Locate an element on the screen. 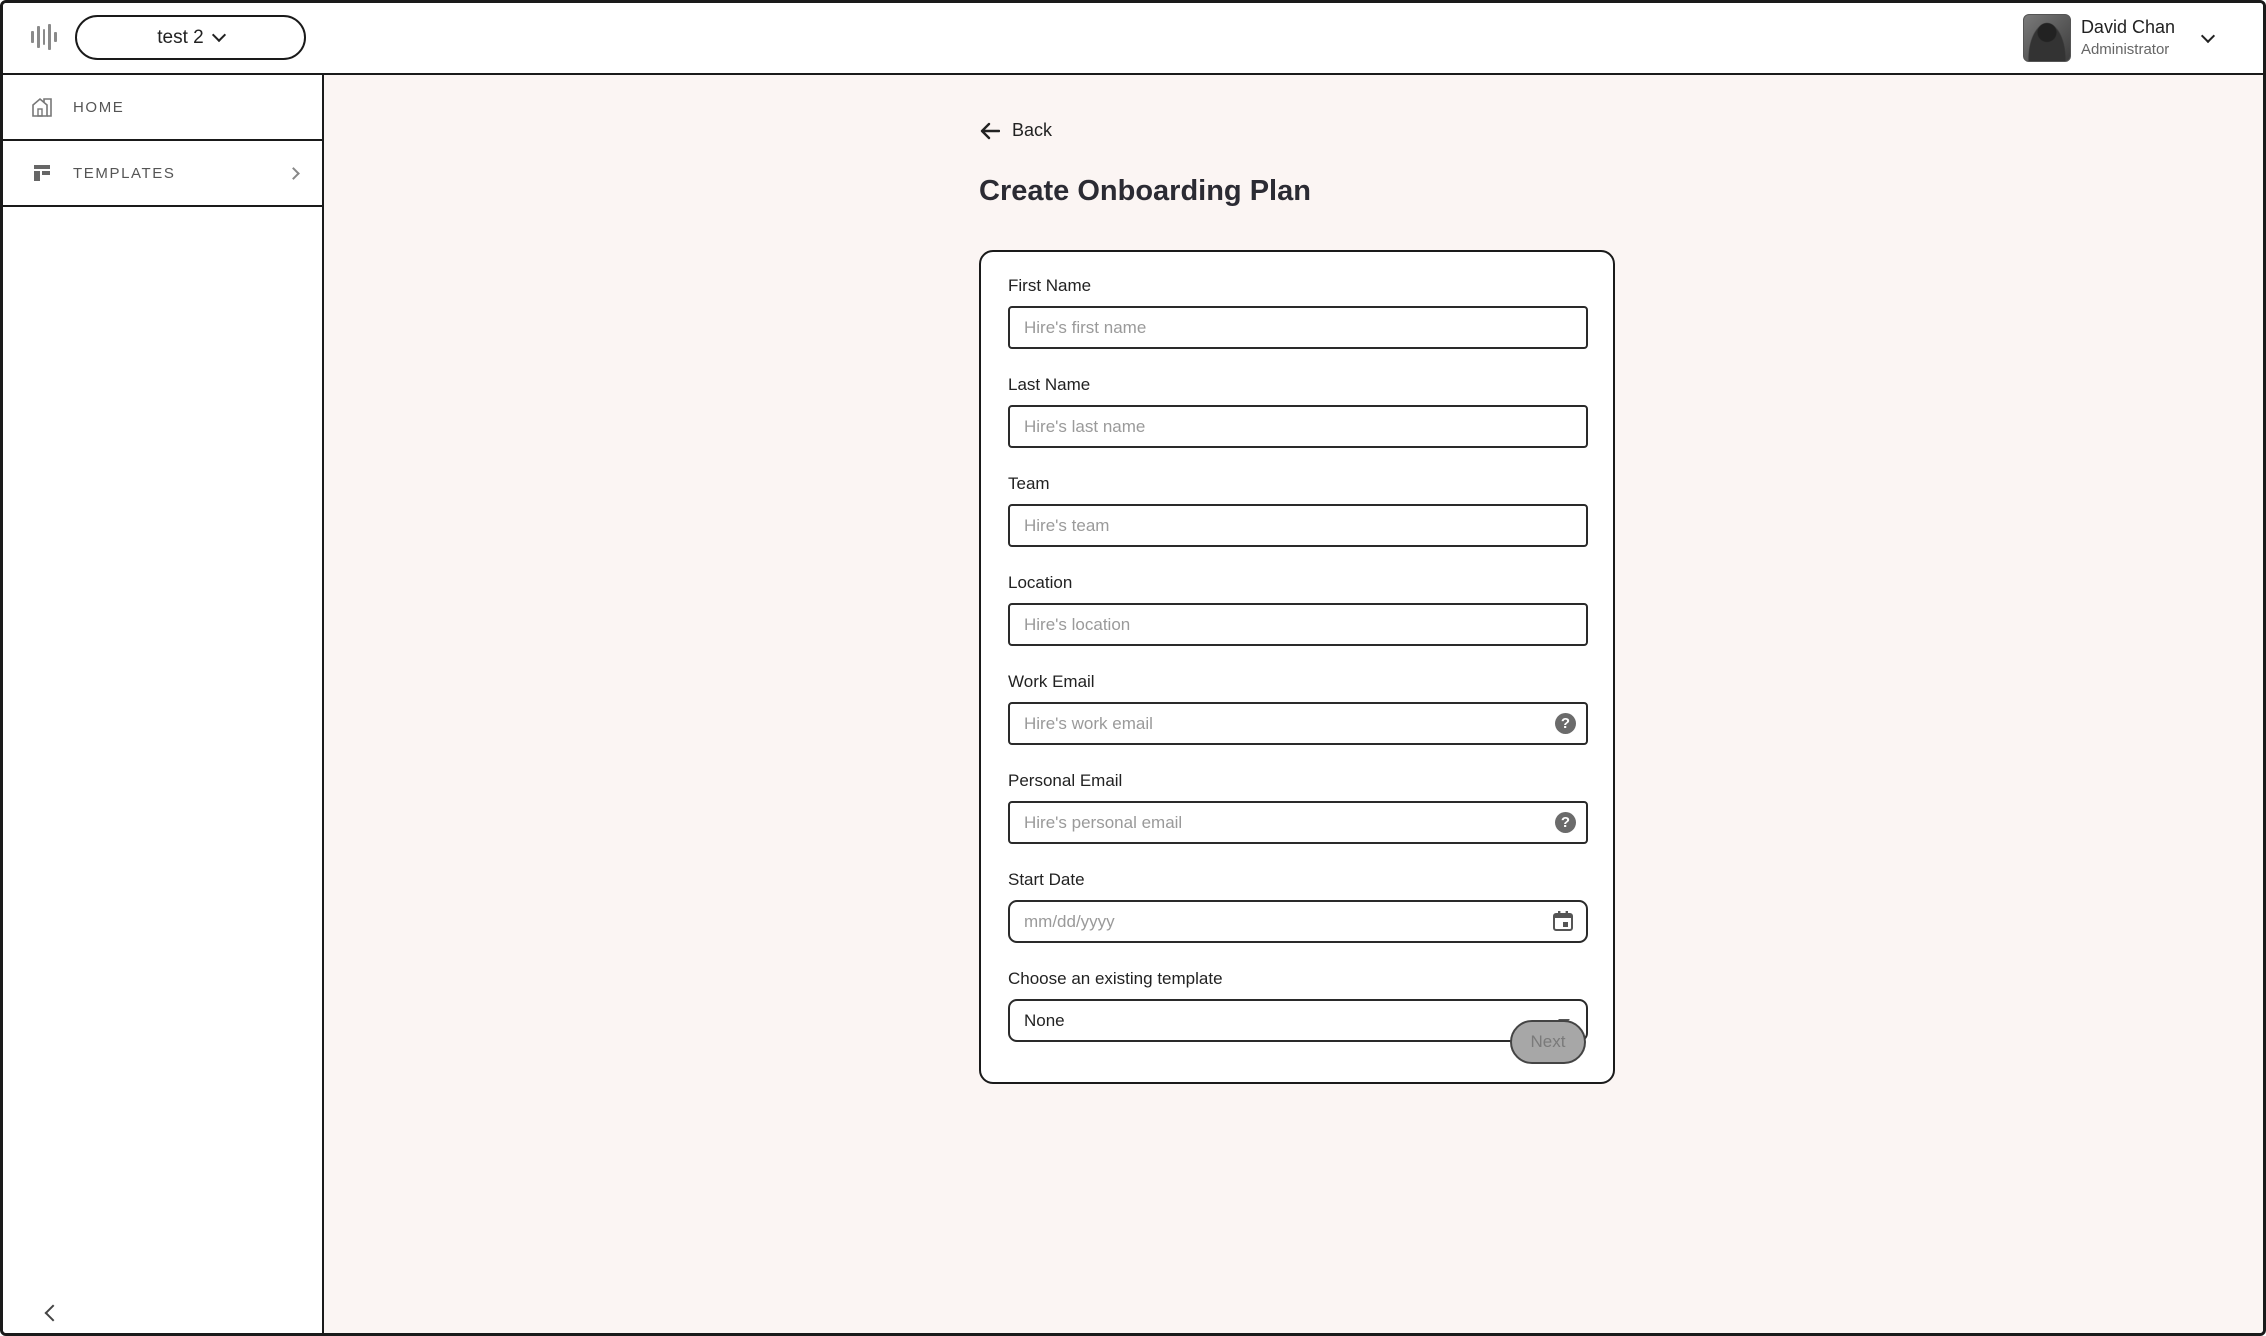 This screenshot has width=2266, height=1336. top-bar: test 2 David Chan Administrator is located at coordinates (1133, 39).